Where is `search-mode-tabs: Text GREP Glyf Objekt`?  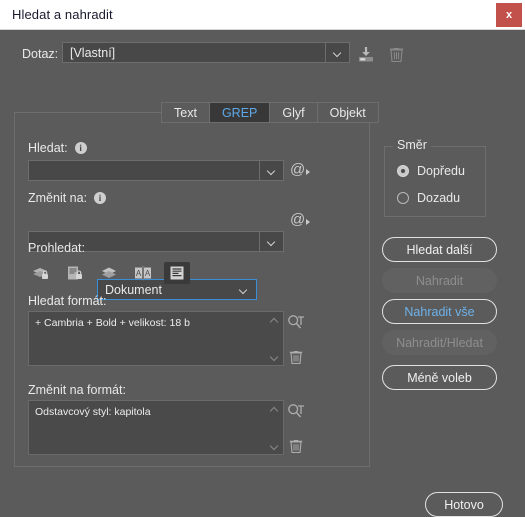
search-mode-tabs: Text GREP Glyf Objekt is located at coordinates (270, 112).